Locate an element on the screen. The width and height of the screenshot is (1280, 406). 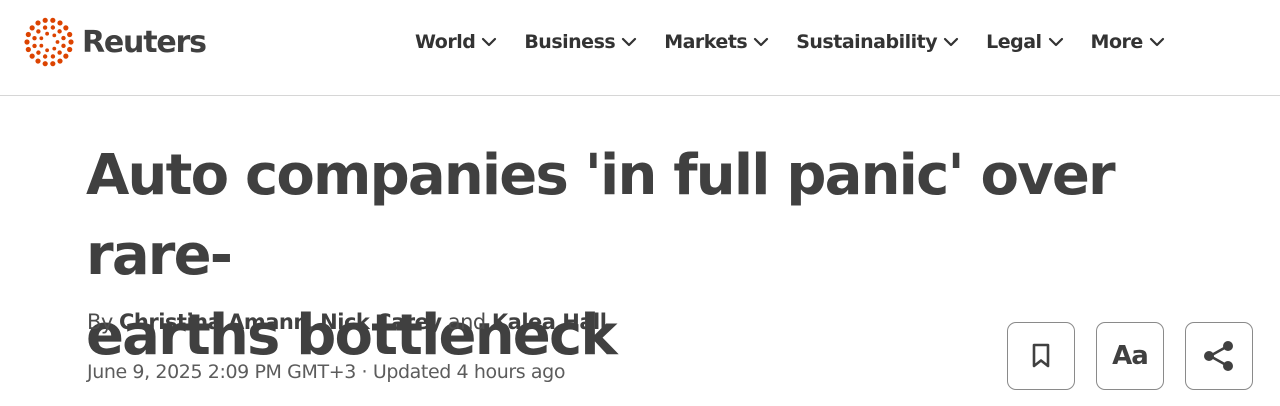
author-link: Christina Amann is located at coordinates (213, 322).